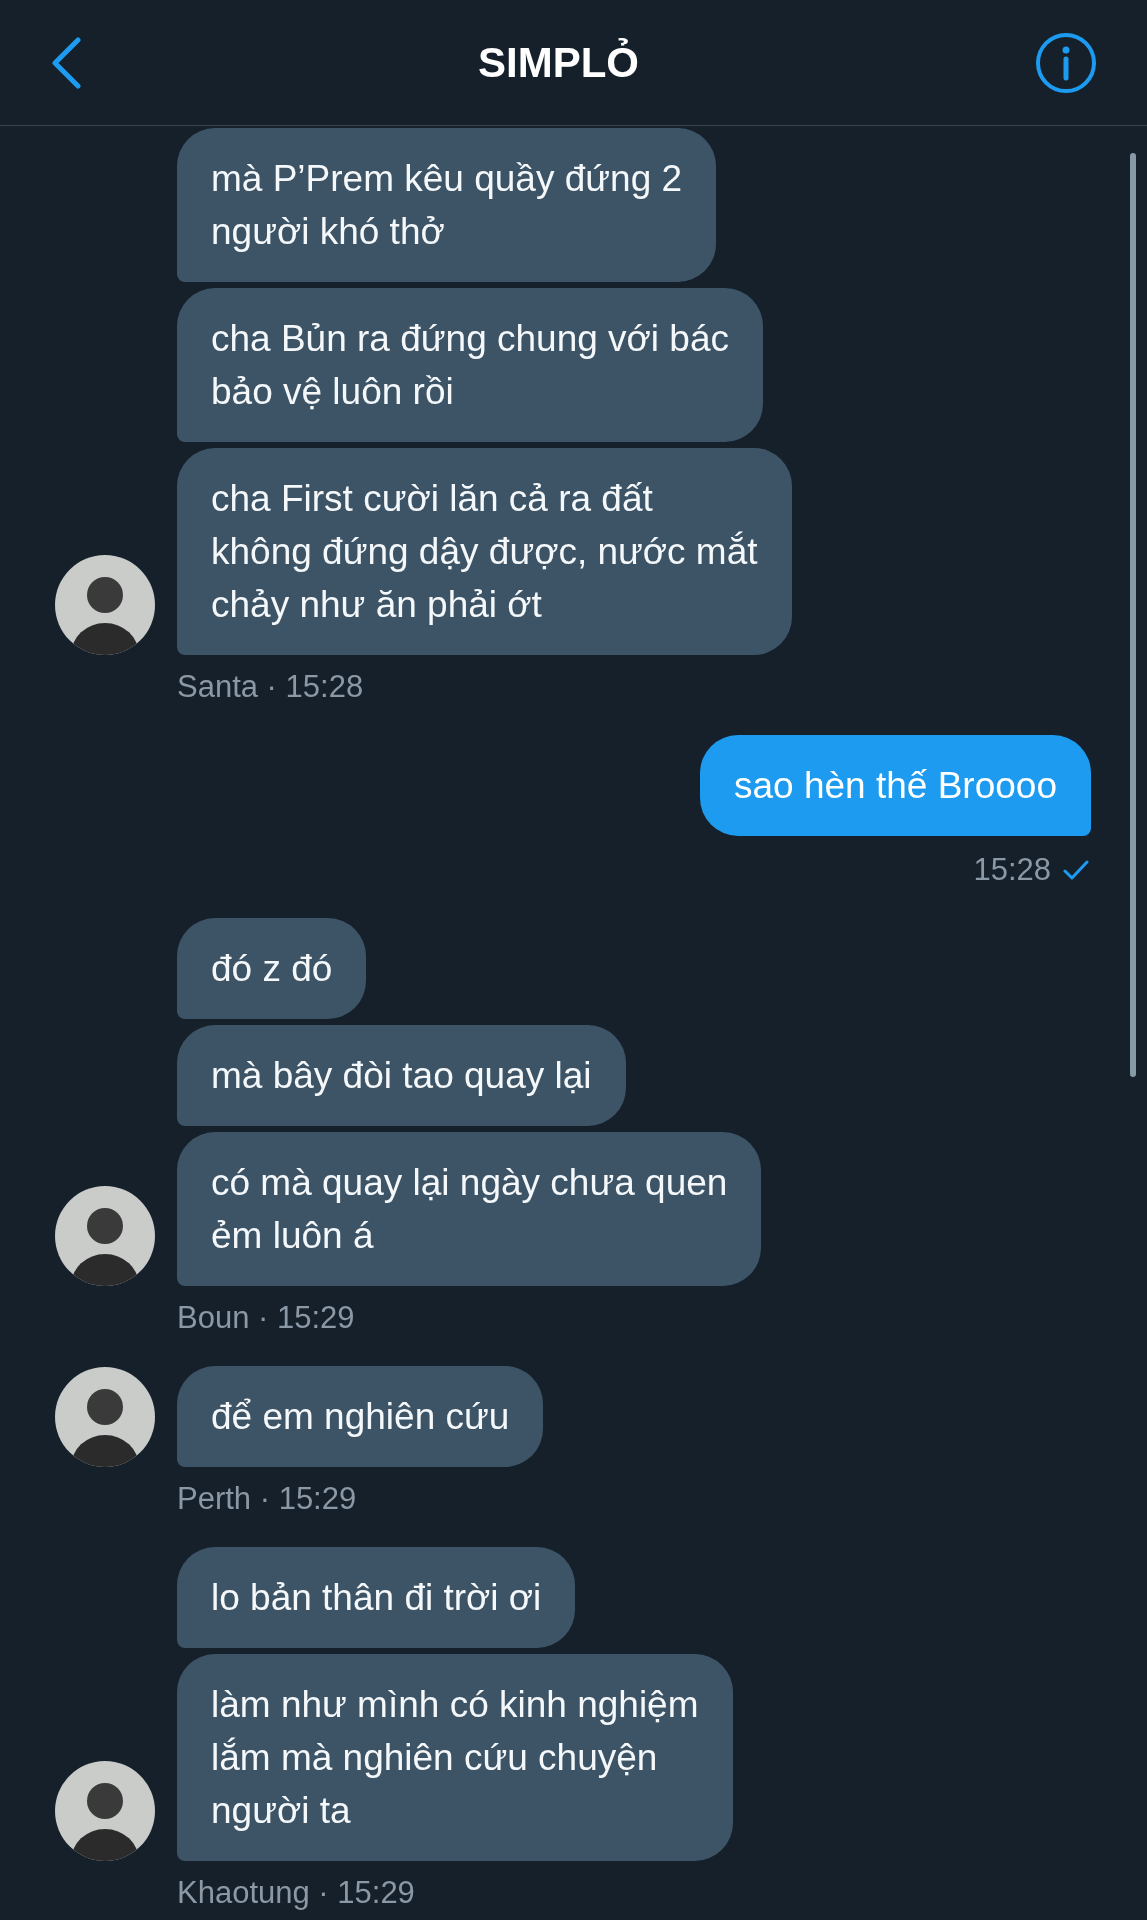 This screenshot has width=1147, height=1920. What do you see at coordinates (376, 1597) in the screenshot?
I see `message-bubble: lo bản thân đi trời ơi` at bounding box center [376, 1597].